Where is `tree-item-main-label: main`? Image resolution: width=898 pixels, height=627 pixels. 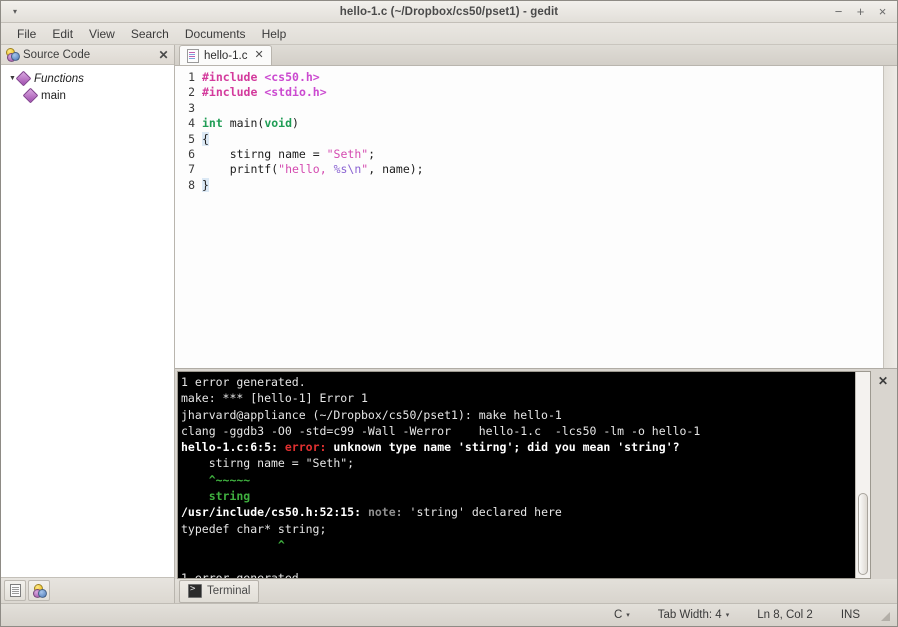 tree-item-main-label: main is located at coordinates (53, 95).